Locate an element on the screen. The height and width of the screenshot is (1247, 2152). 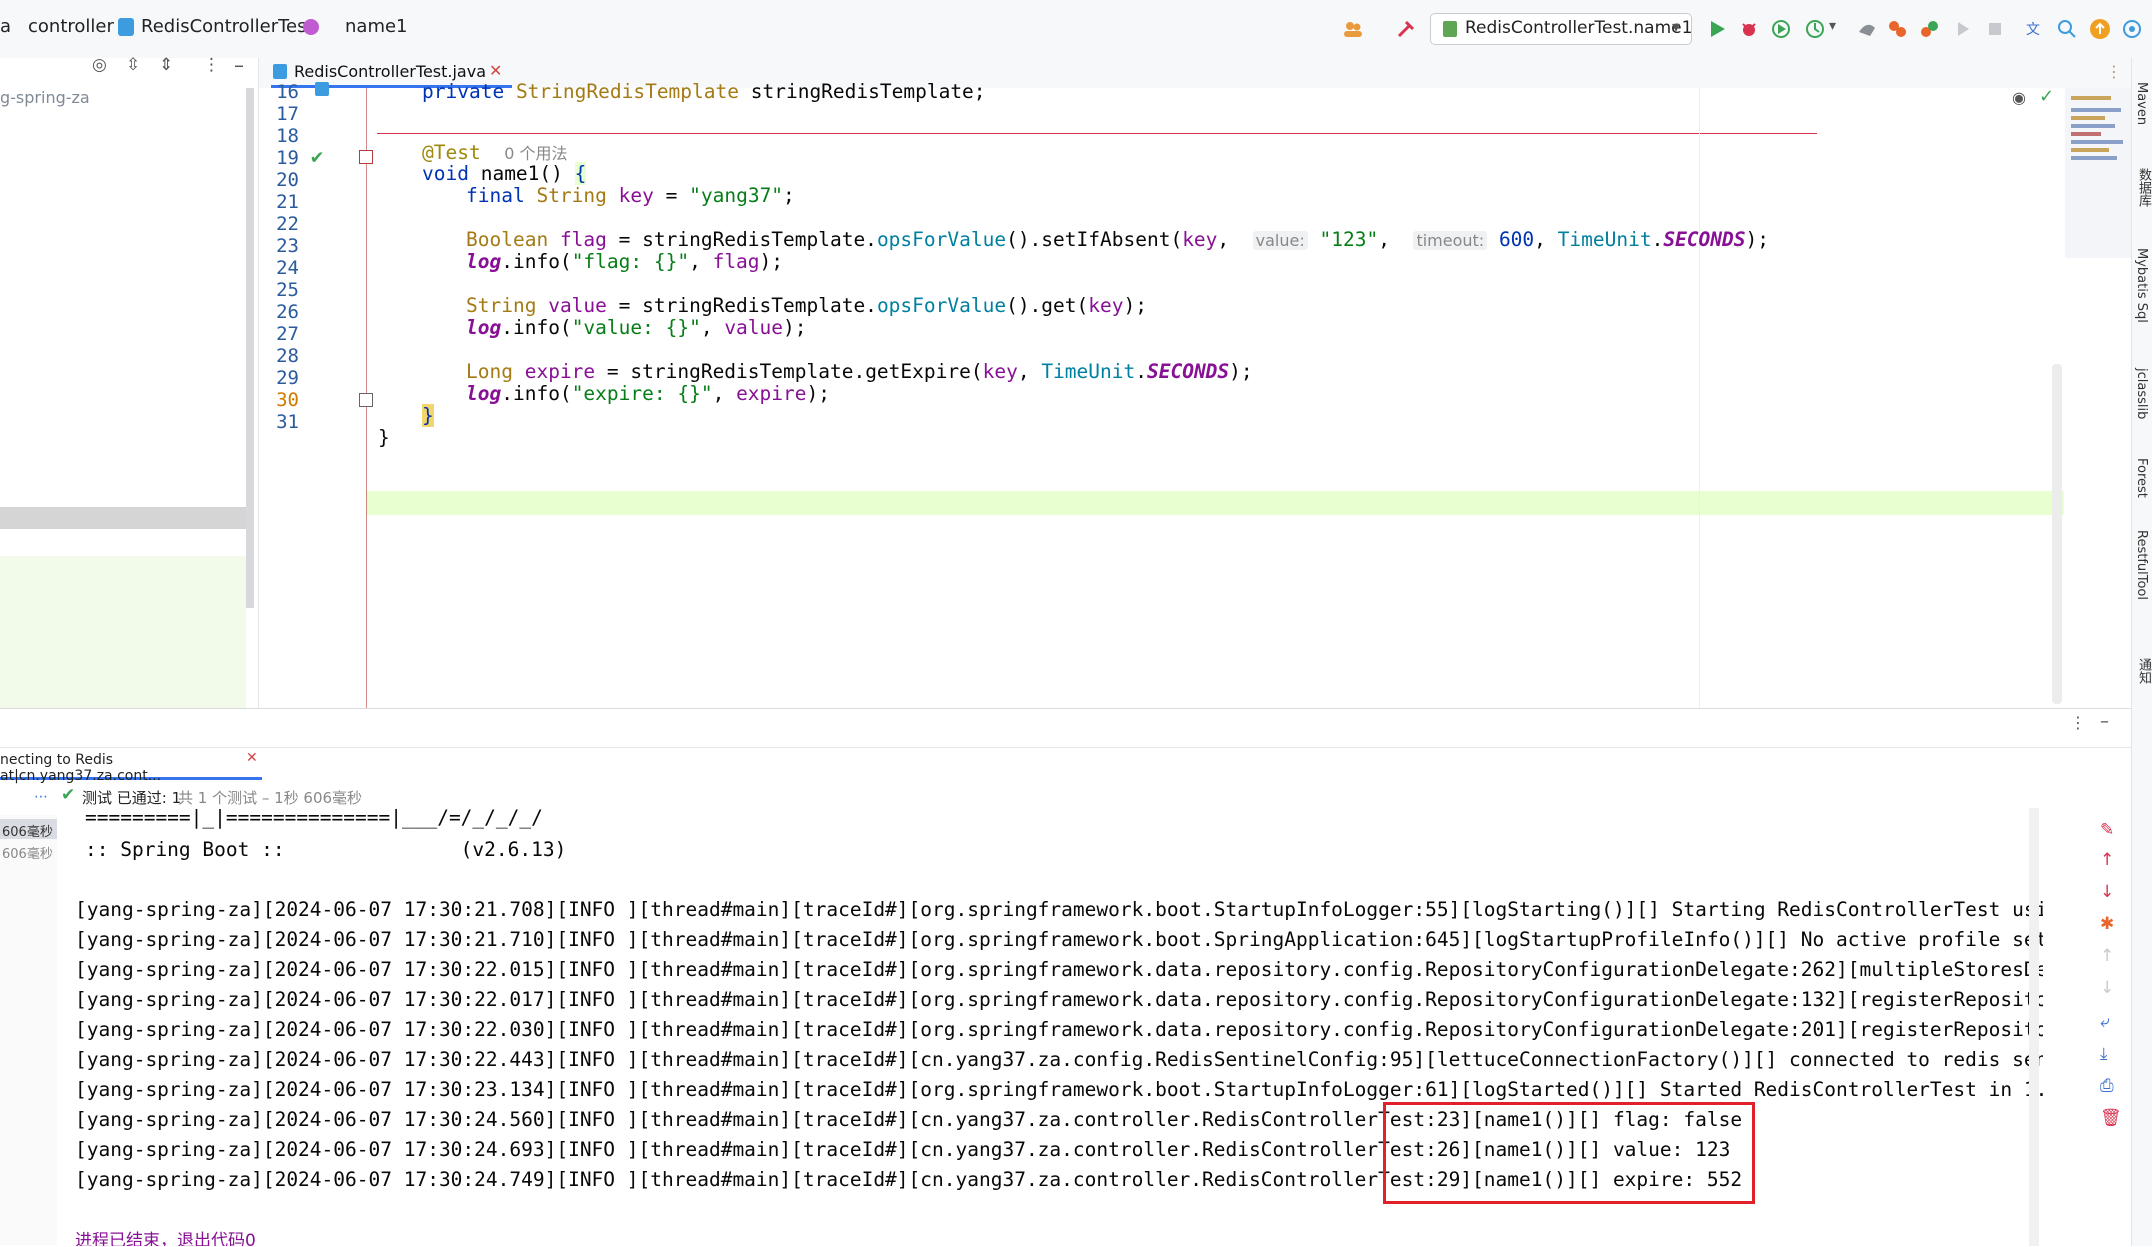
code-line-30: } is located at coordinates (428, 415).